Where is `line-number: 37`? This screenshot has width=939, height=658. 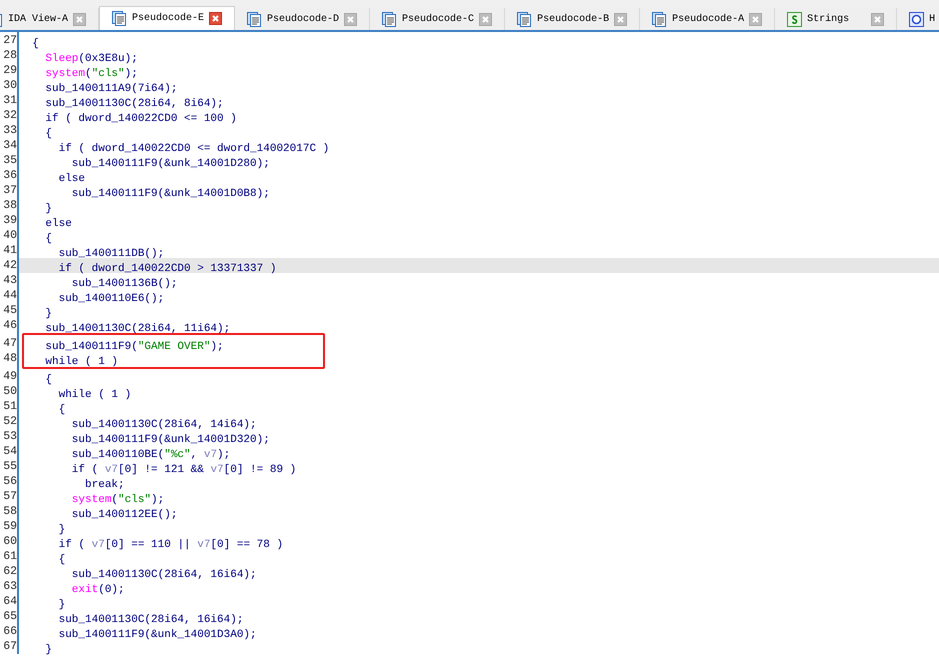
line-number: 37 is located at coordinates (9, 190).